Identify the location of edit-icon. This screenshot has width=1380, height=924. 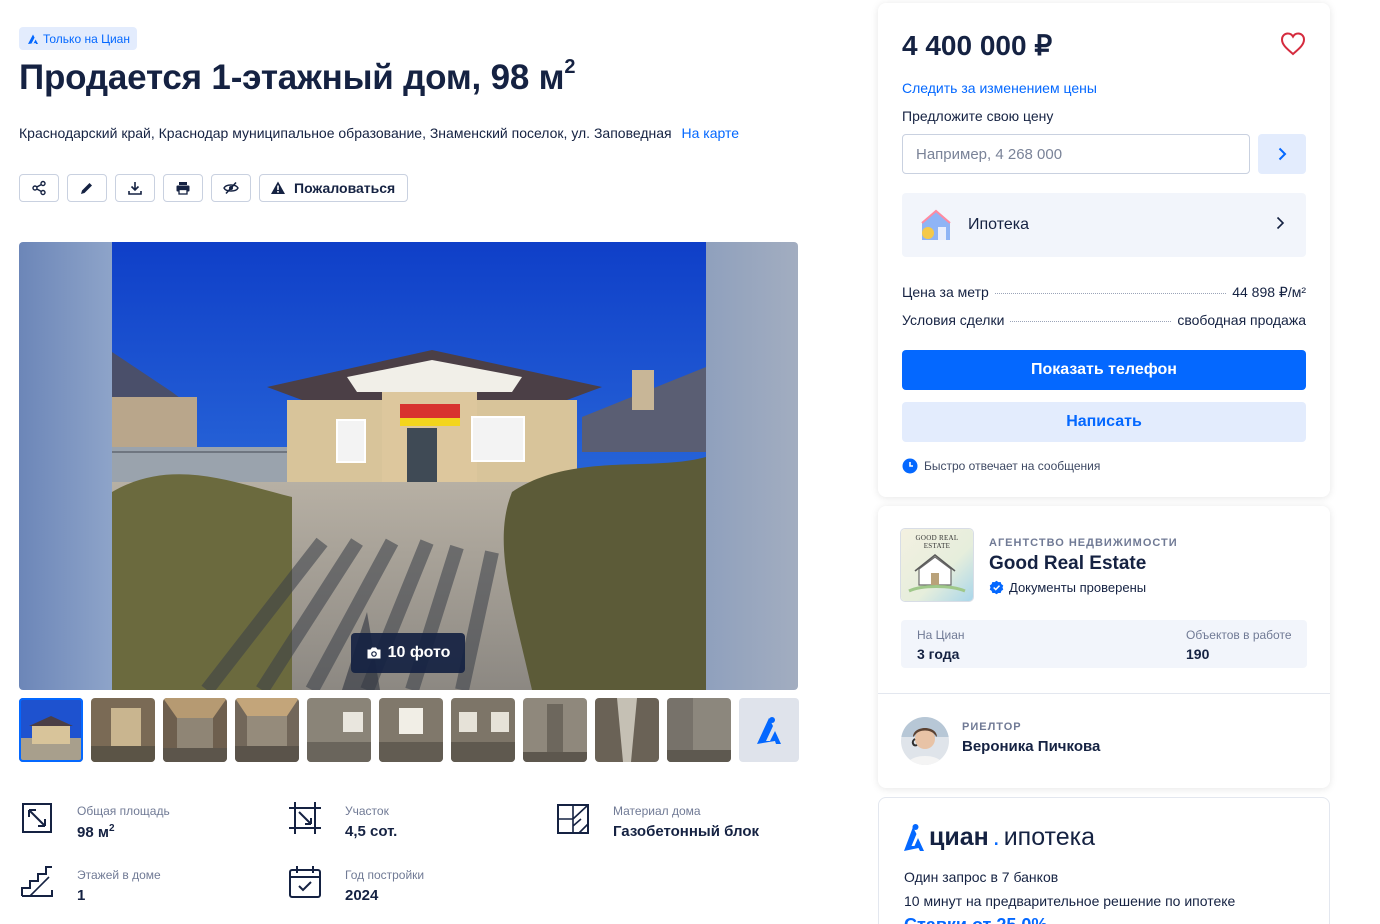
(86, 188).